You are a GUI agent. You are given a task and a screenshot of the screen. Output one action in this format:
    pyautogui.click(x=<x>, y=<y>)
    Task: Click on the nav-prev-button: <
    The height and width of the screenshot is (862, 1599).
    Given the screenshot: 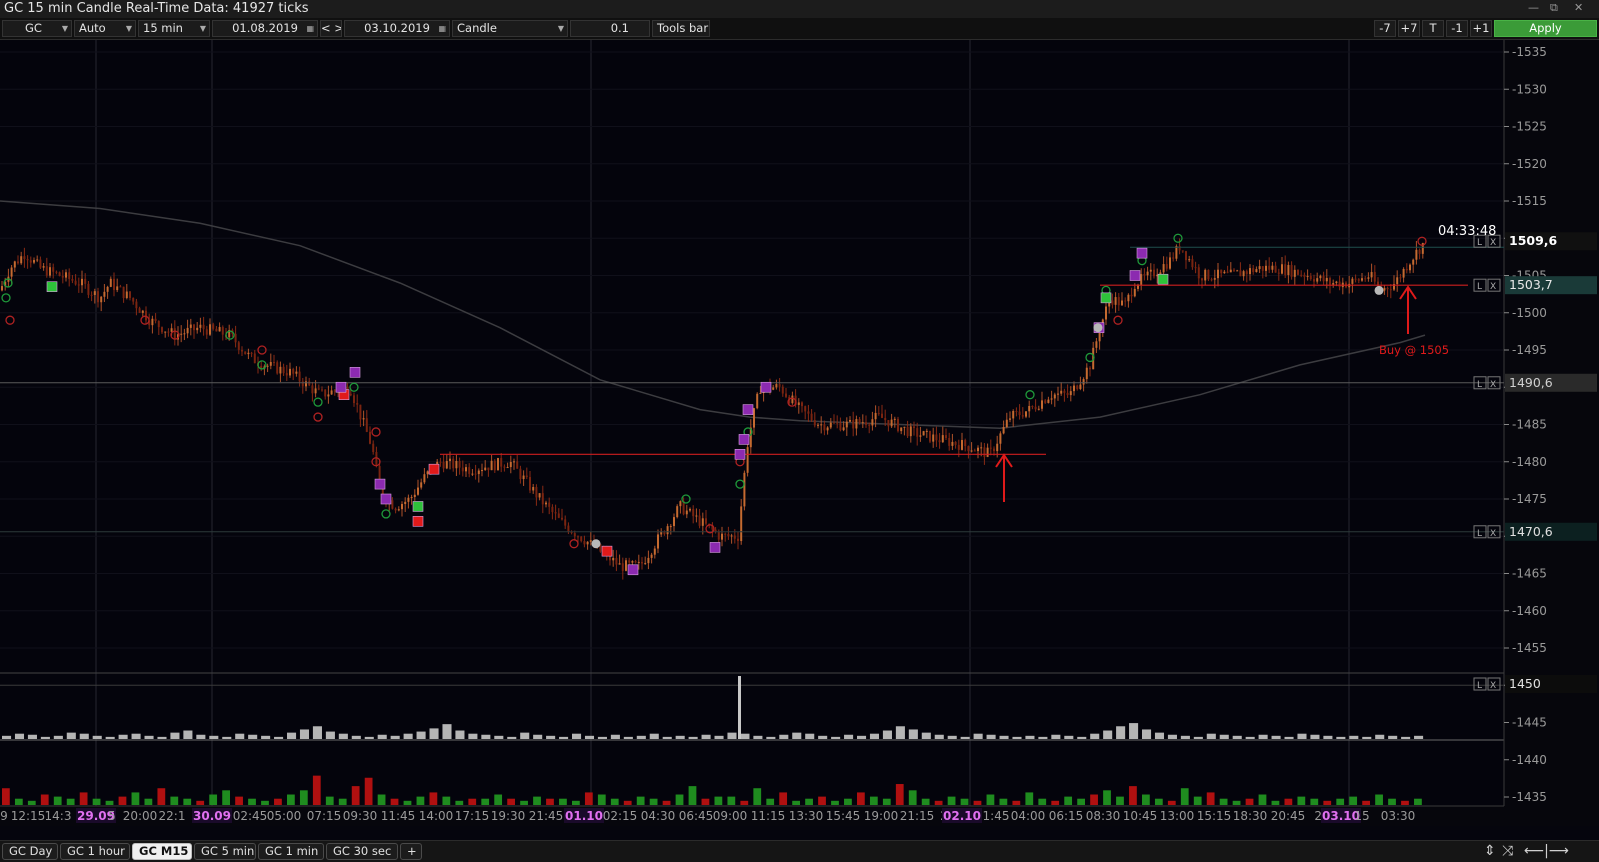 What is the action you would take?
    pyautogui.click(x=326, y=28)
    